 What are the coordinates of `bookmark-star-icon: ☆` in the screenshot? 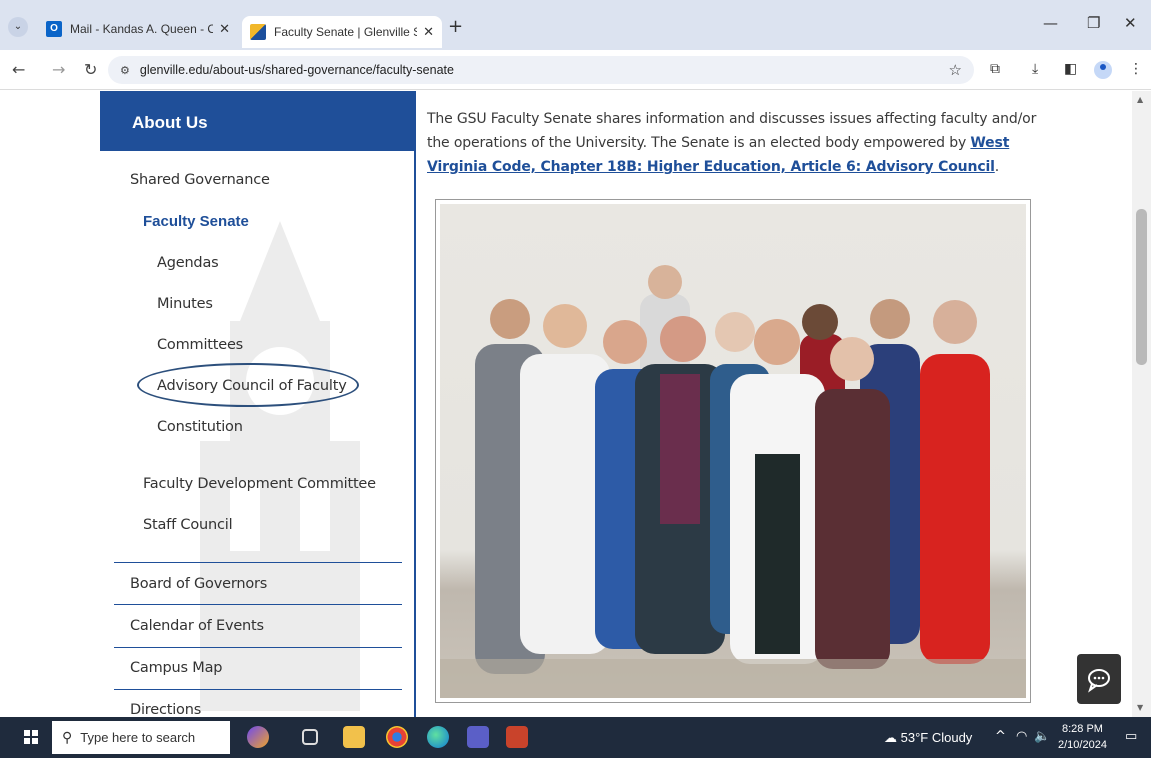 It's located at (955, 70).